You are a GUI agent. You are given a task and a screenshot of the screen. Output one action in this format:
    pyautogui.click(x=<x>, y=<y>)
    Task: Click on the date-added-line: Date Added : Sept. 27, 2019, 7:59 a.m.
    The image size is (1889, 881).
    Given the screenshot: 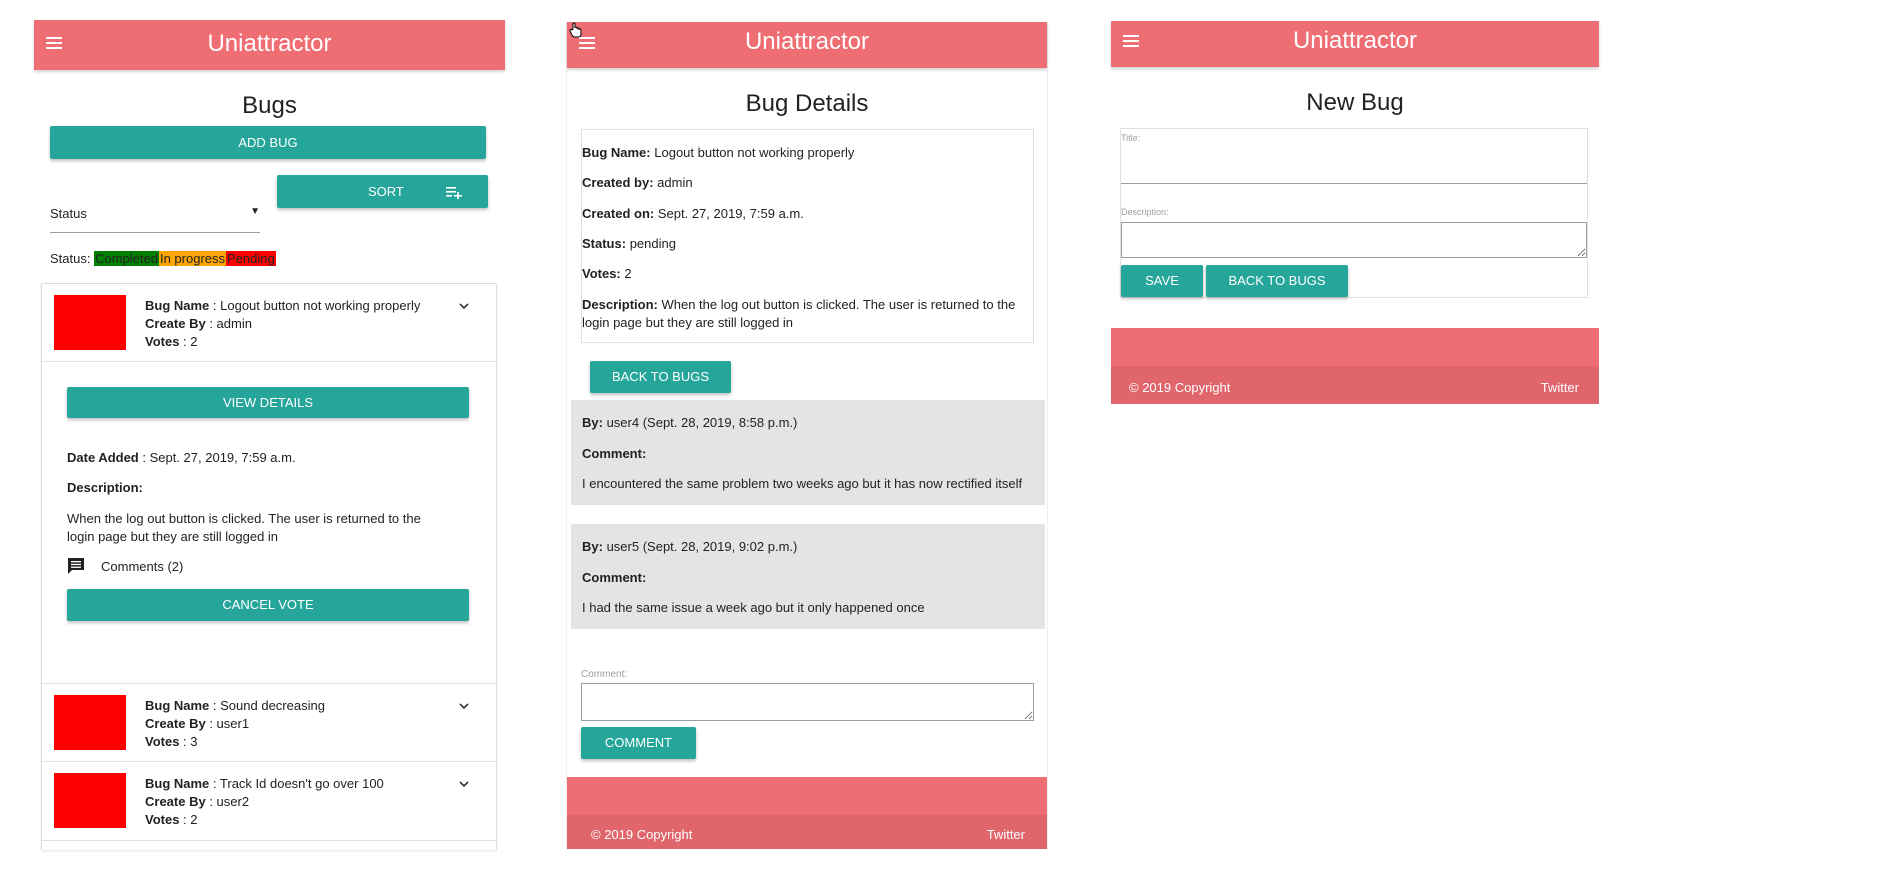 What is the action you would take?
    pyautogui.click(x=181, y=457)
    